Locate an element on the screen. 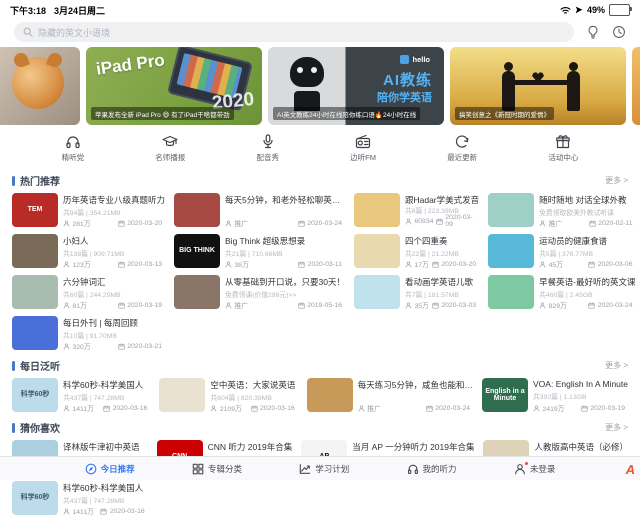 This screenshot has height=516, width=640. album-title: 运动员的健康食谱 is located at coordinates (573, 241).